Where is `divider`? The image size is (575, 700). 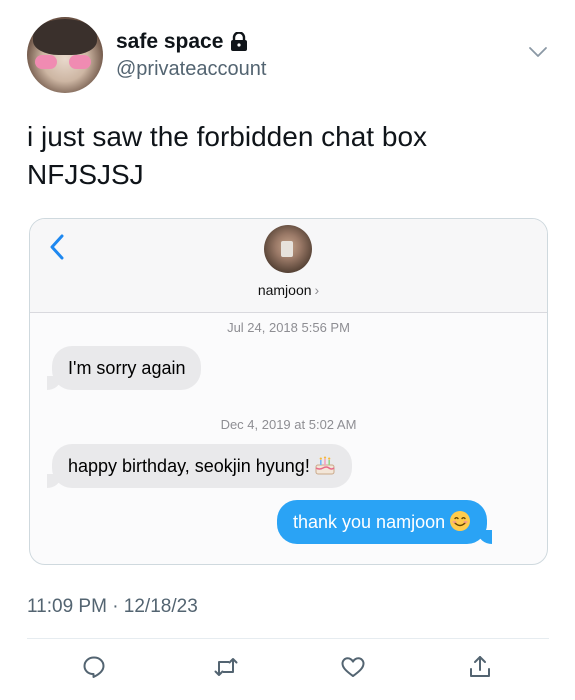 divider is located at coordinates (288, 638).